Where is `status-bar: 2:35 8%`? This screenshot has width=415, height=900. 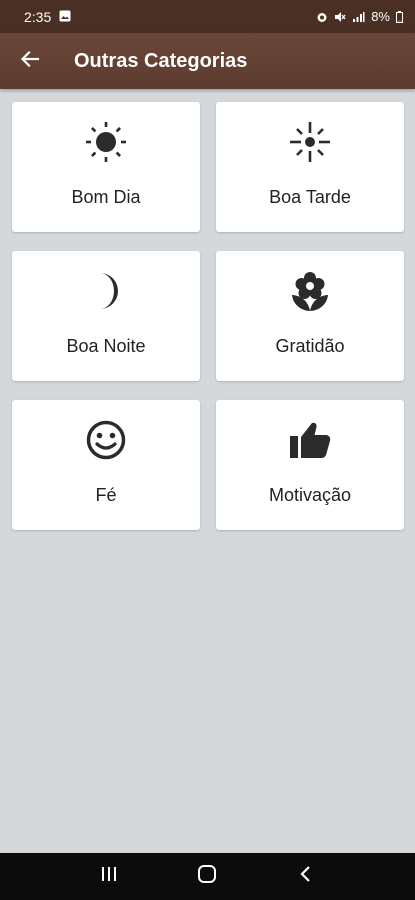
status-bar: 2:35 8% is located at coordinates (207, 16).